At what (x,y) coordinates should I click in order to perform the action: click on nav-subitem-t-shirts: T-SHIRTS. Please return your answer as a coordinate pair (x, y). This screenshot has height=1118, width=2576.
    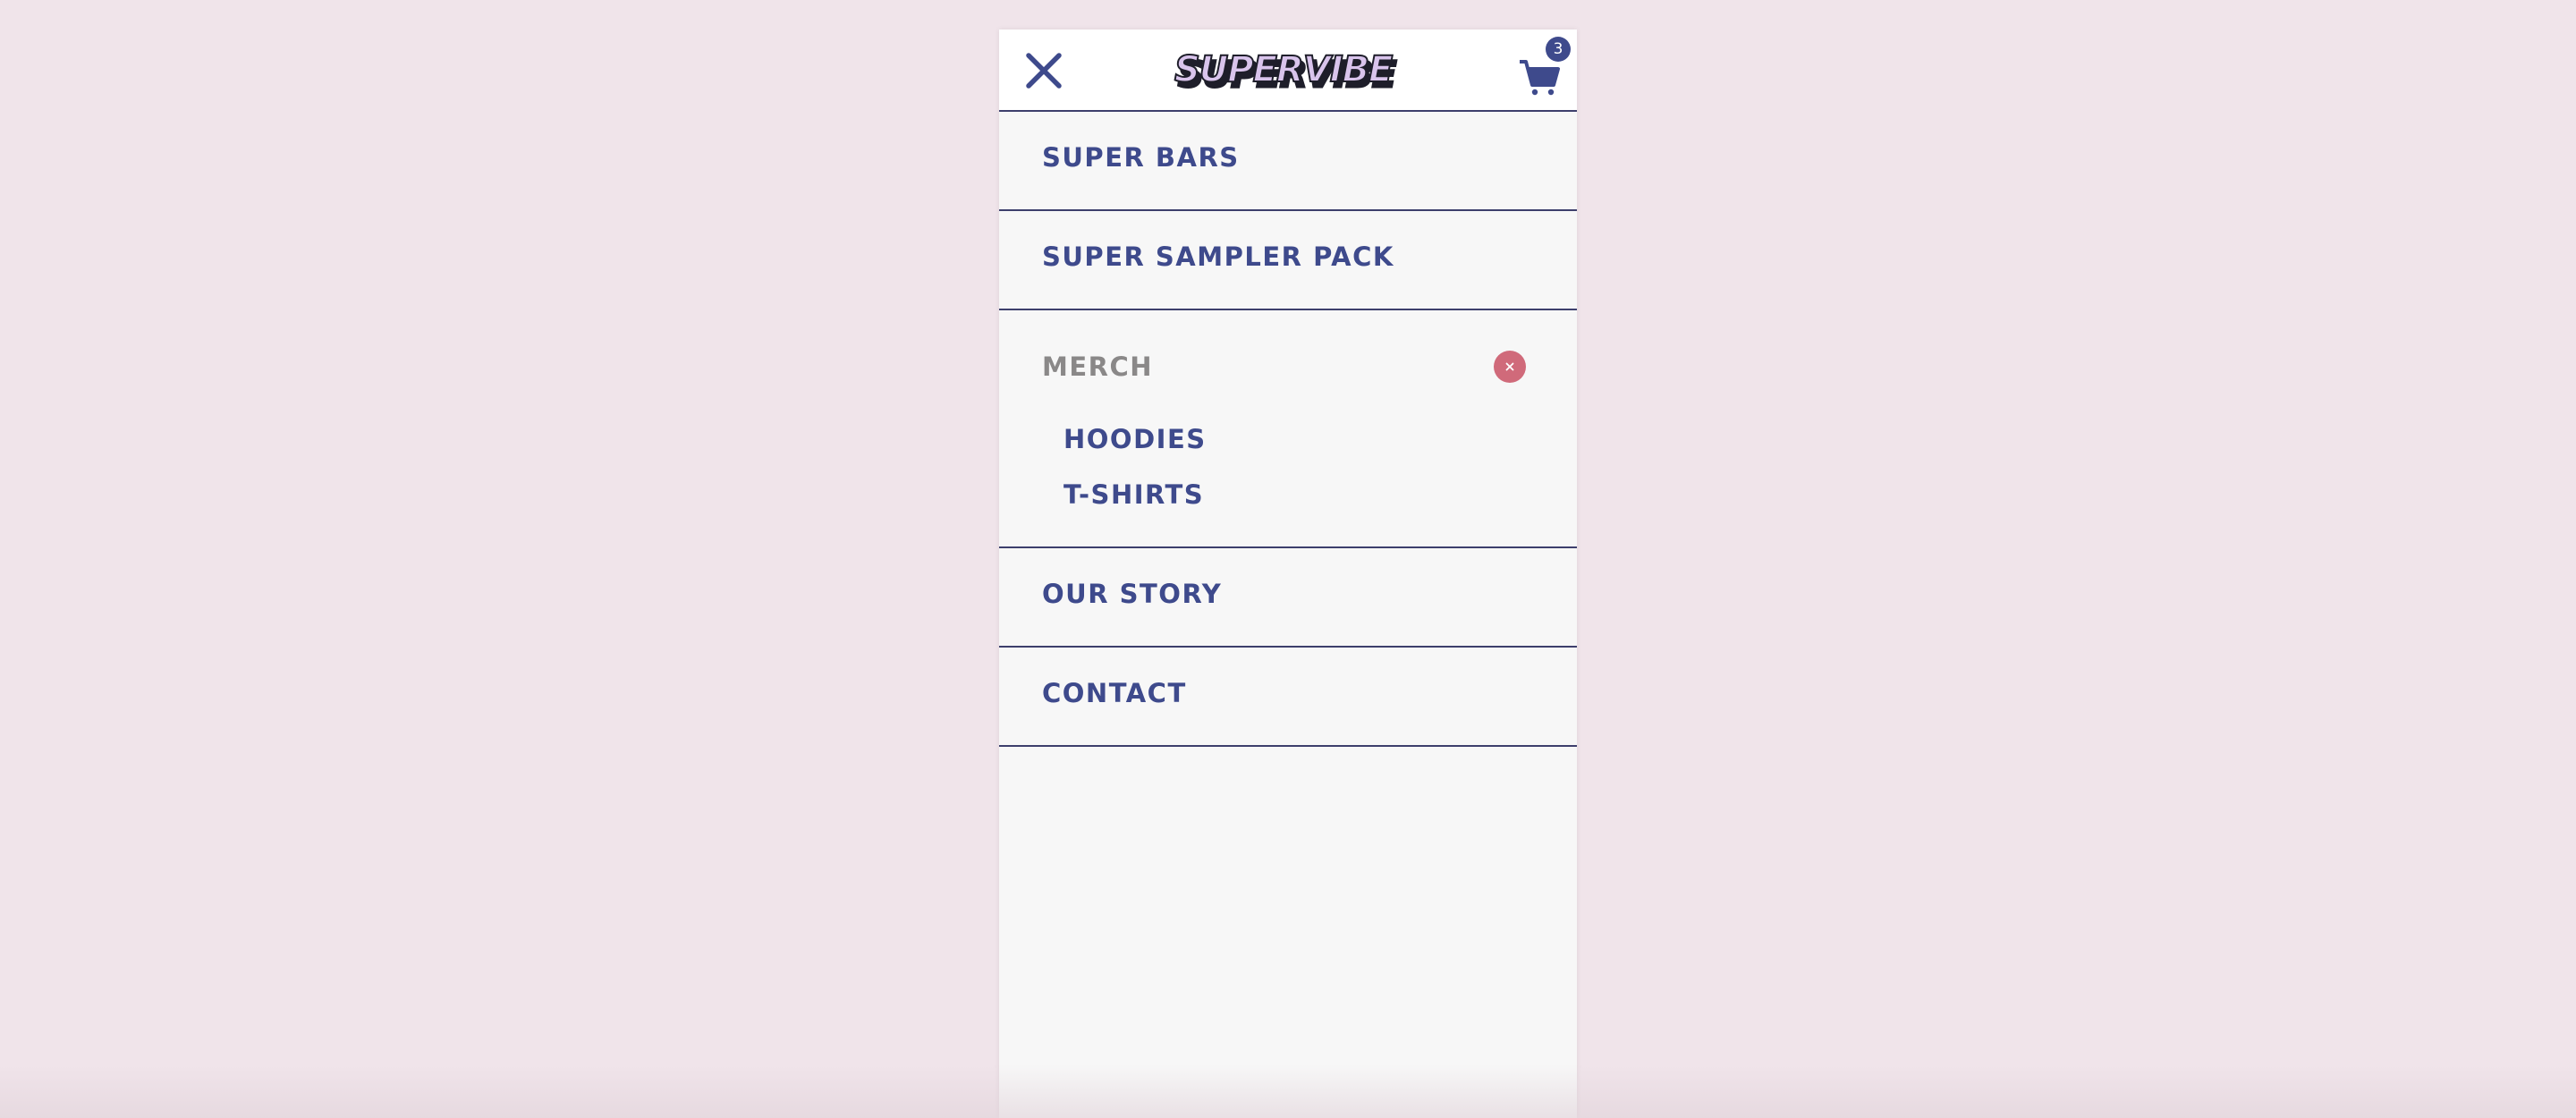
    Looking at the image, I should click on (1133, 495).